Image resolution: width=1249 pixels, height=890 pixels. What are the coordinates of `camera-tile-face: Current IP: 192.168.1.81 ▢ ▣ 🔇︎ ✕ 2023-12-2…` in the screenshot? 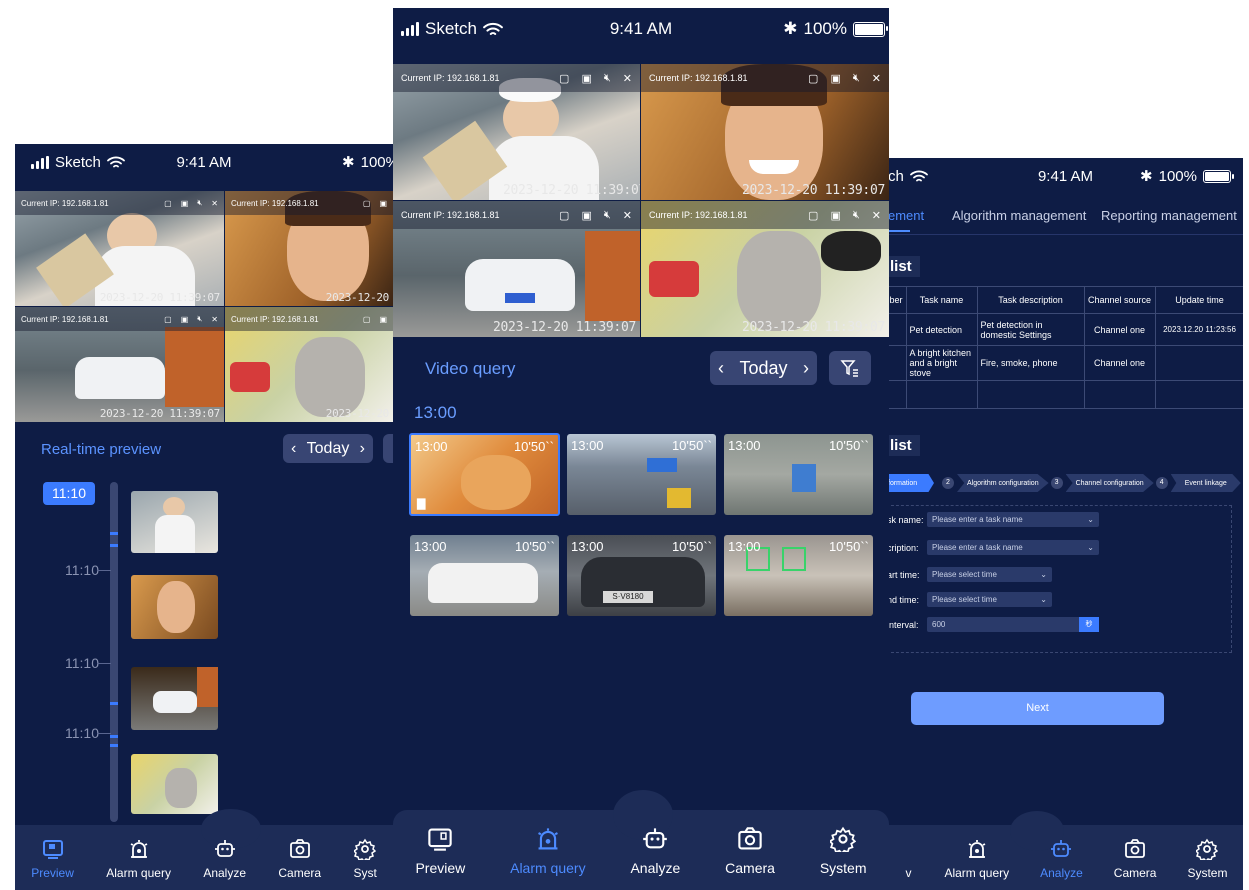 It's located at (765, 132).